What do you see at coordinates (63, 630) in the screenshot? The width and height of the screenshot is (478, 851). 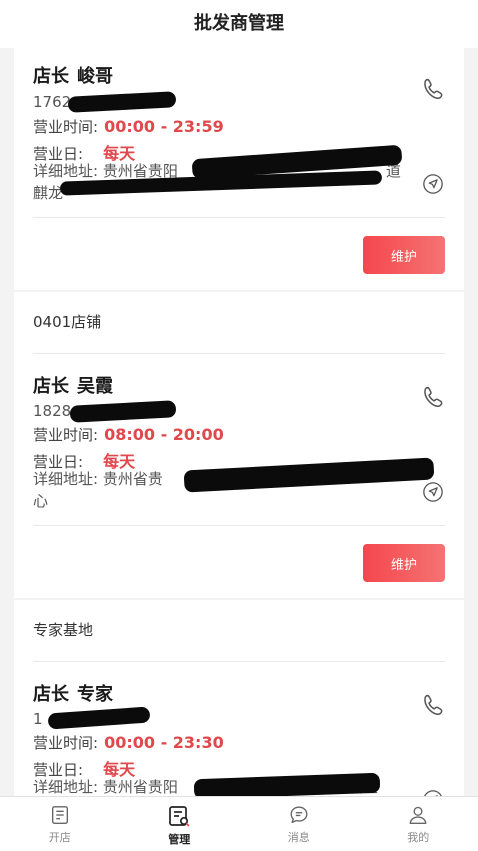 I see `store-name: 专家基地` at bounding box center [63, 630].